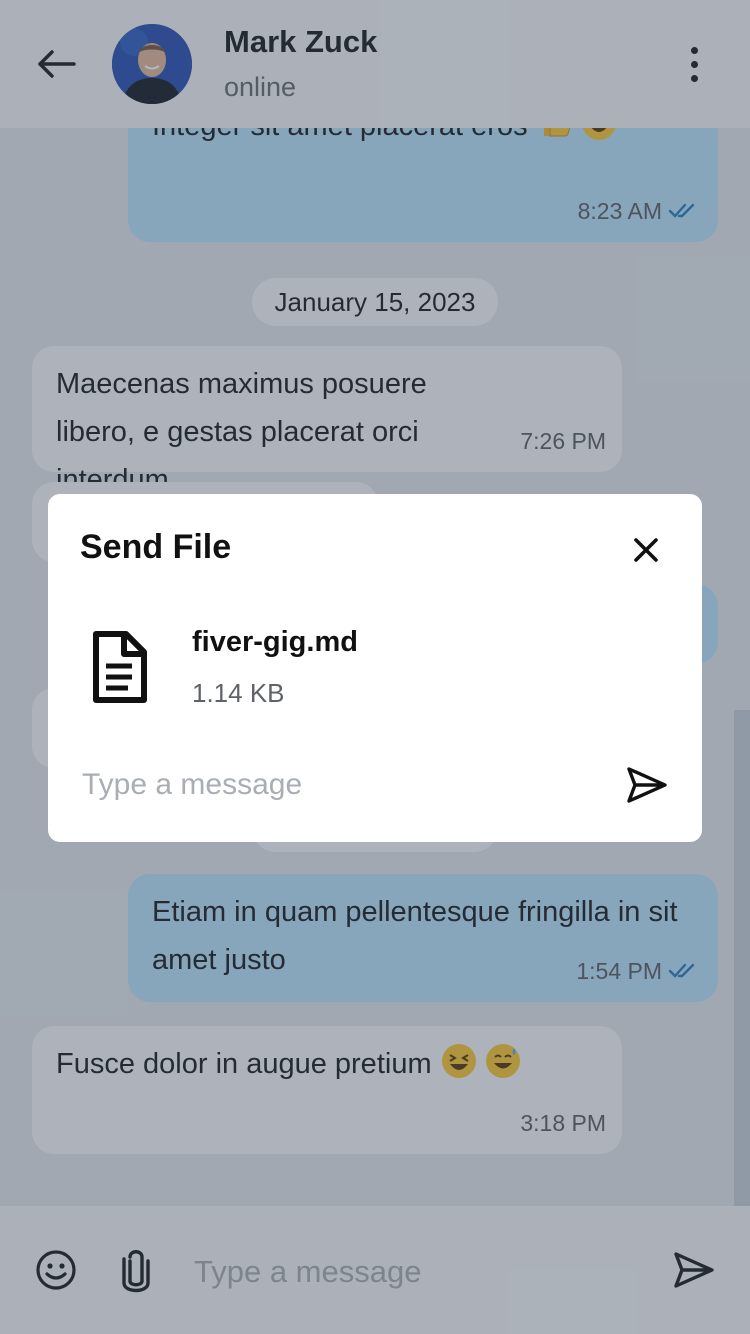  I want to click on send-file-button, so click(647, 785).